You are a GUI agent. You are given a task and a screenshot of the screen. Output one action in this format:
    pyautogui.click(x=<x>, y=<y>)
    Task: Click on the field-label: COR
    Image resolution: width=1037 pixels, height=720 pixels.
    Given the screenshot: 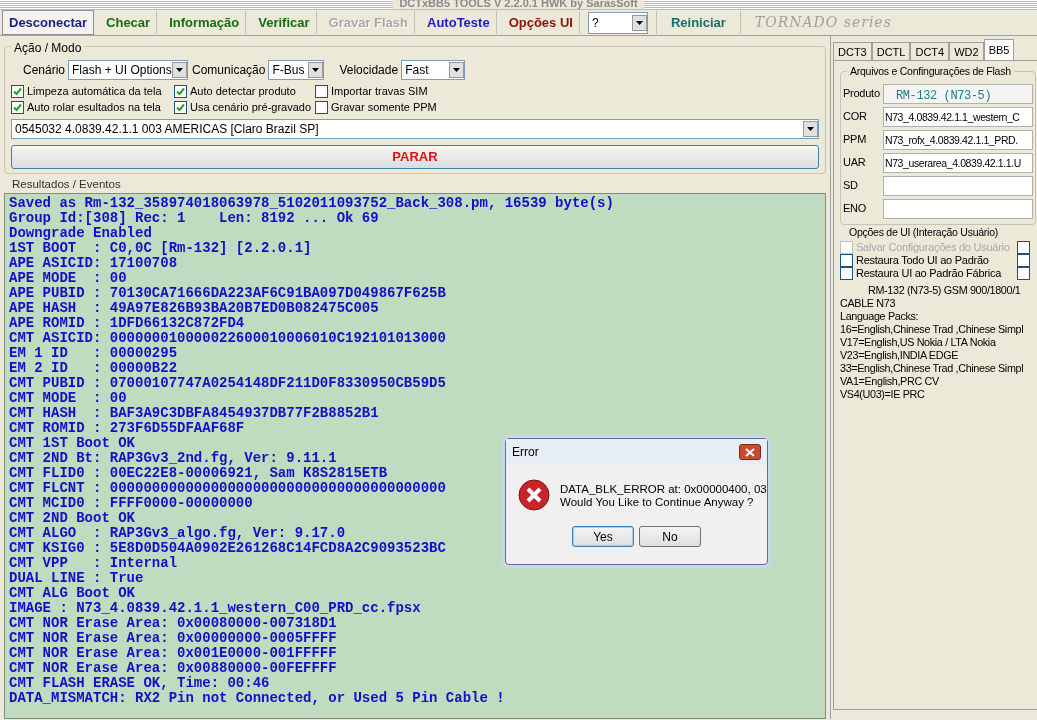 What is the action you would take?
    pyautogui.click(x=855, y=117)
    